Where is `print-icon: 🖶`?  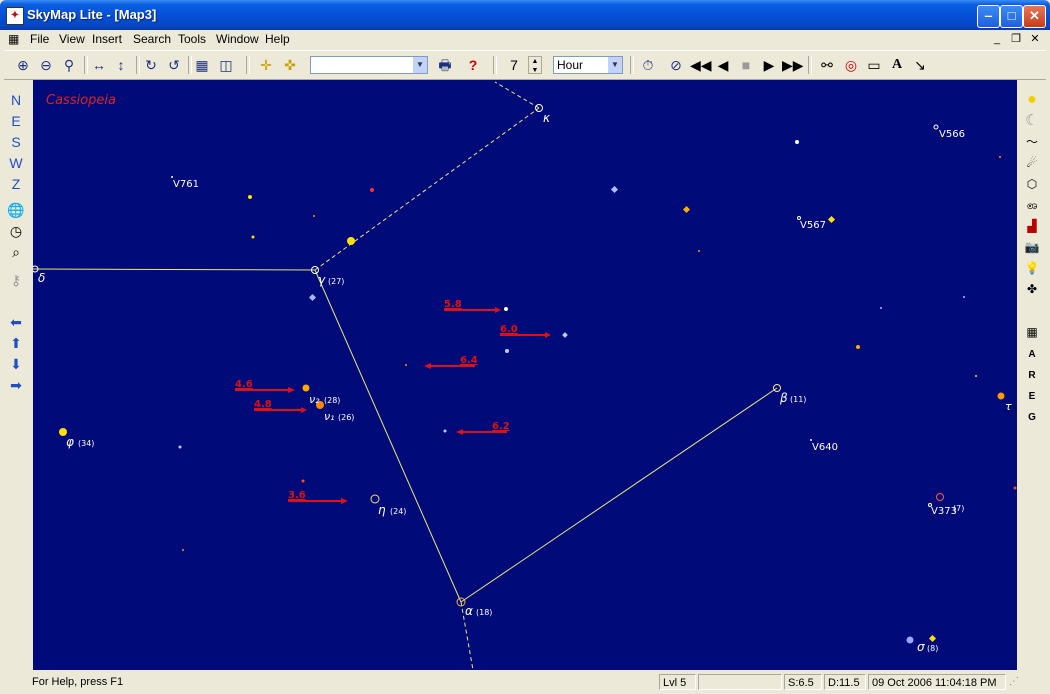
print-icon: 🖶 is located at coordinates (445, 65).